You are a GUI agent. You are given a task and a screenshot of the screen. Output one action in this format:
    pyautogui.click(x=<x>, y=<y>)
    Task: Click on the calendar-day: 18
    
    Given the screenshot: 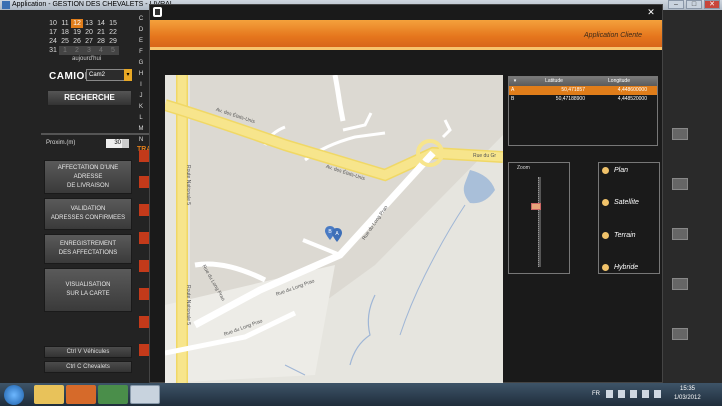 What is the action you would take?
    pyautogui.click(x=65, y=32)
    